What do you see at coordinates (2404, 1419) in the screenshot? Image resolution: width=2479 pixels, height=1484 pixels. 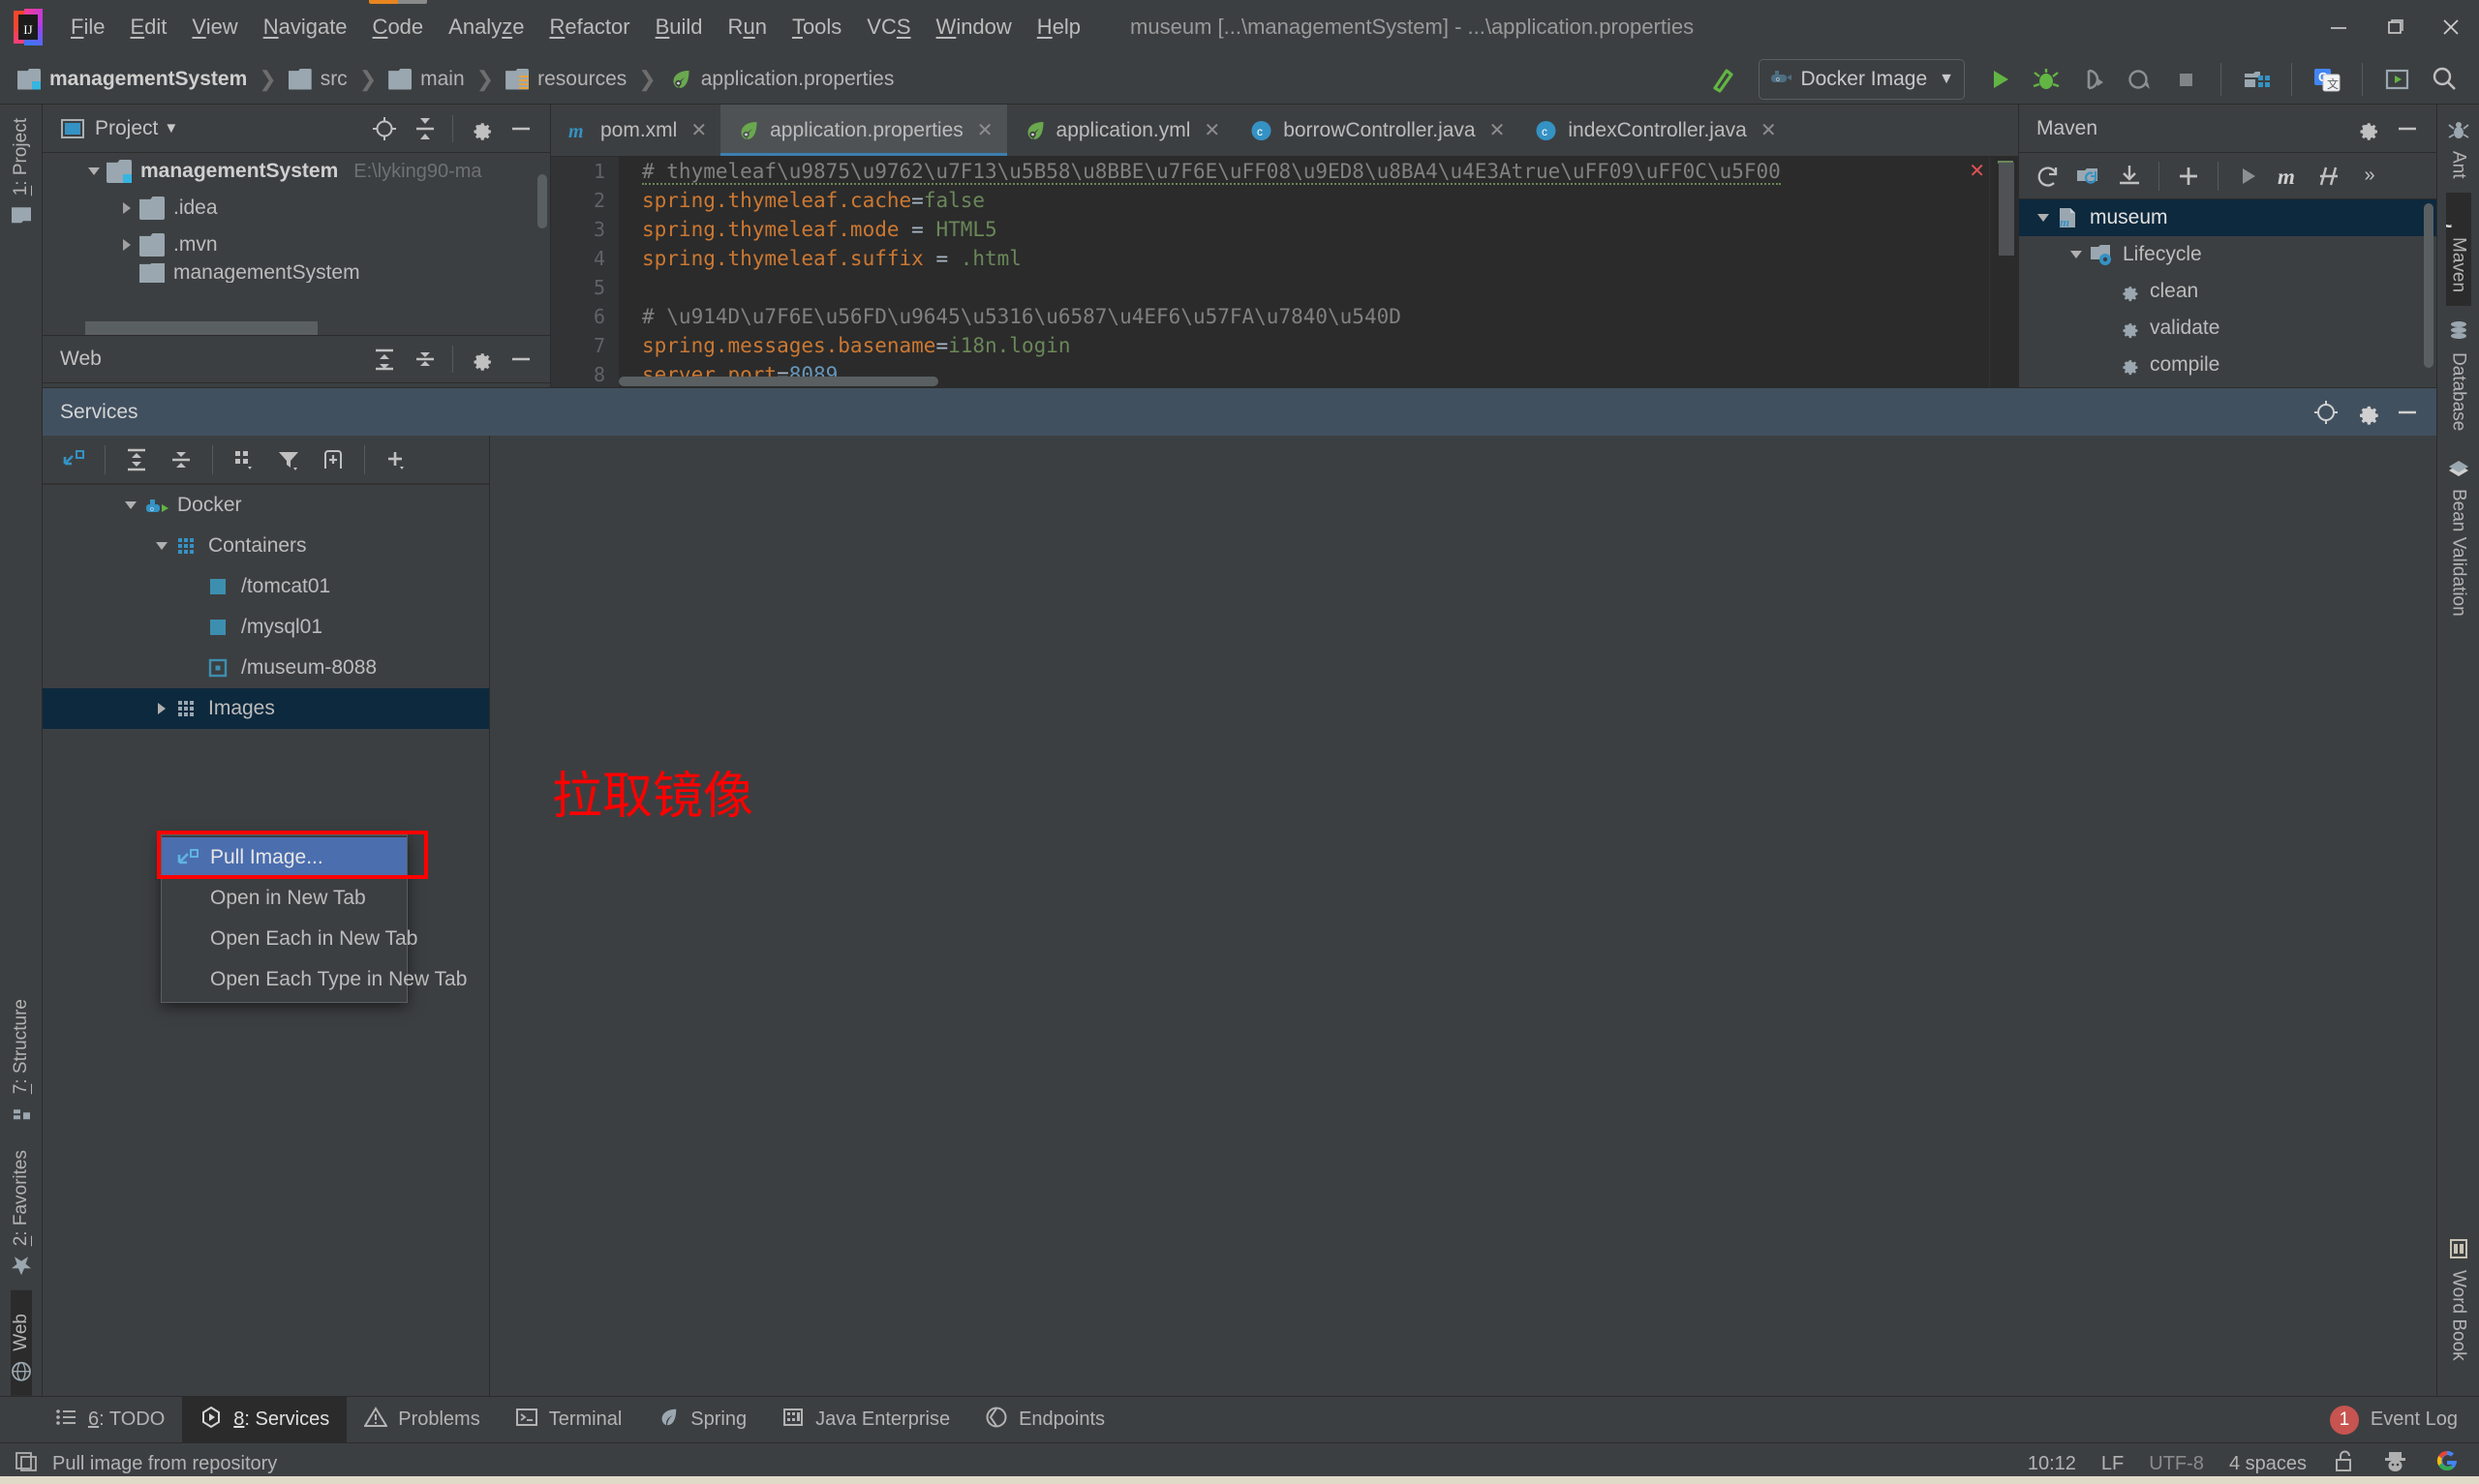 I see `event-log-area: 1 Event Log` at bounding box center [2404, 1419].